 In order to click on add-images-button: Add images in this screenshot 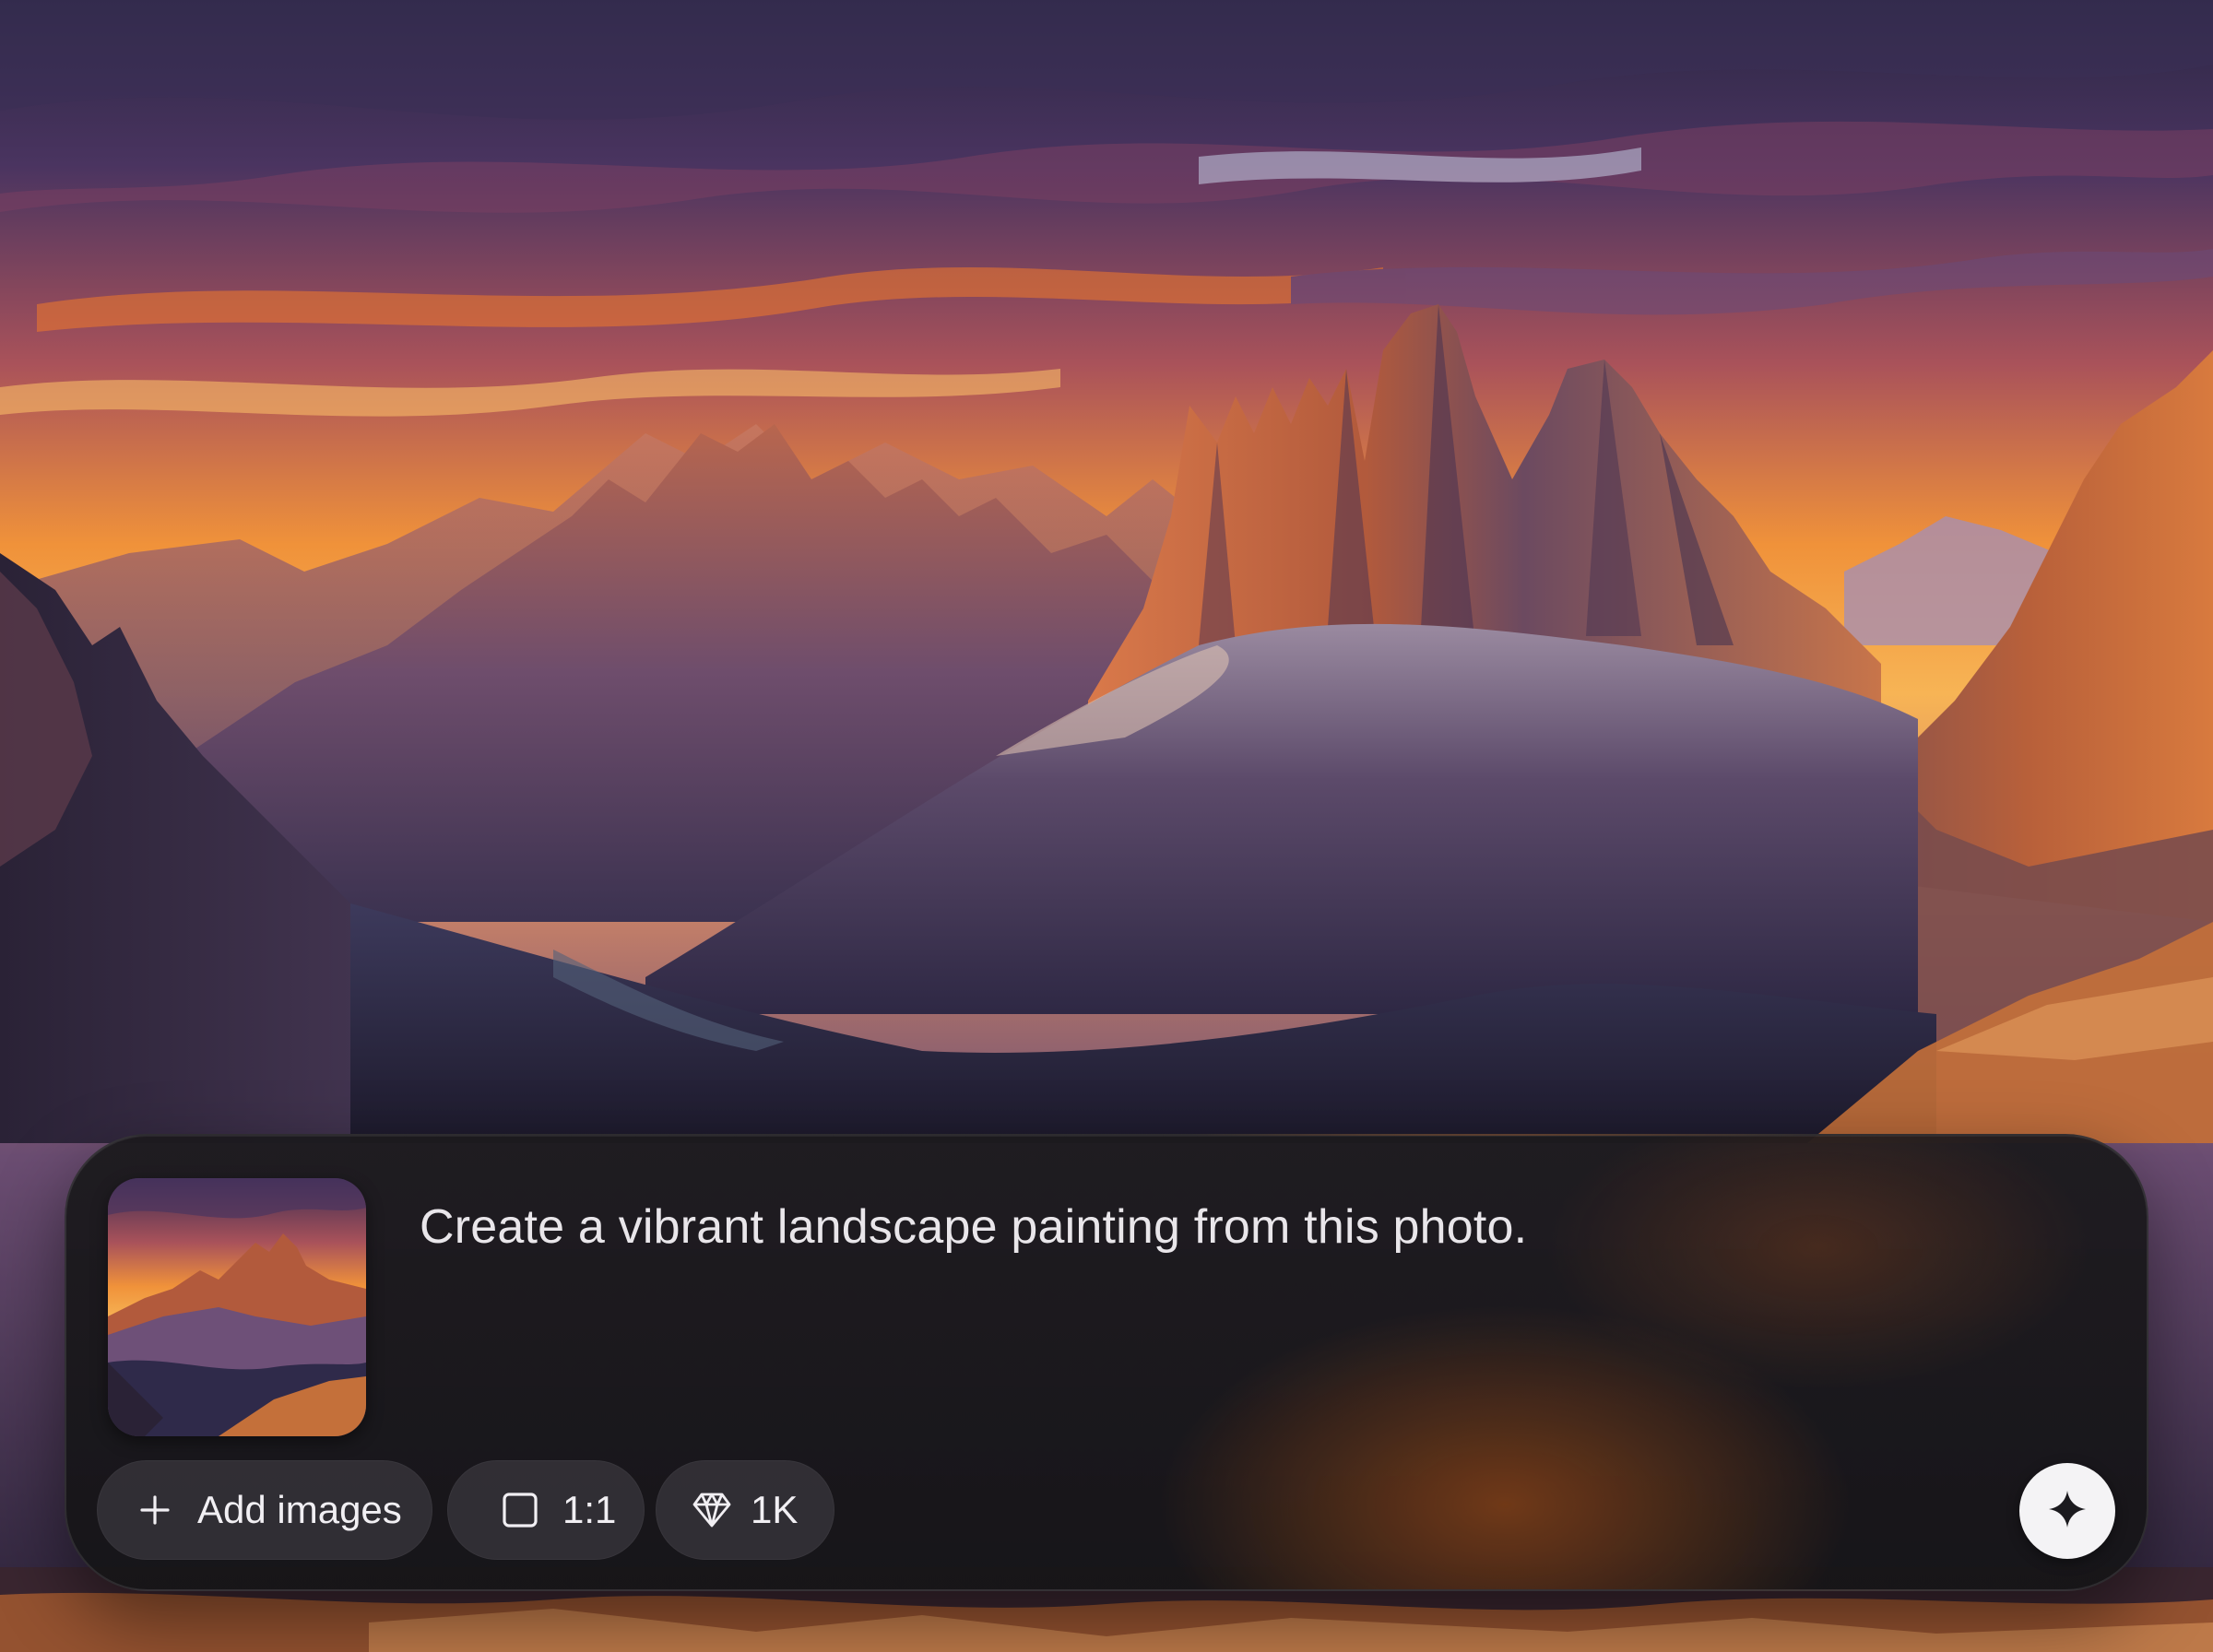, I will do `click(264, 1510)`.